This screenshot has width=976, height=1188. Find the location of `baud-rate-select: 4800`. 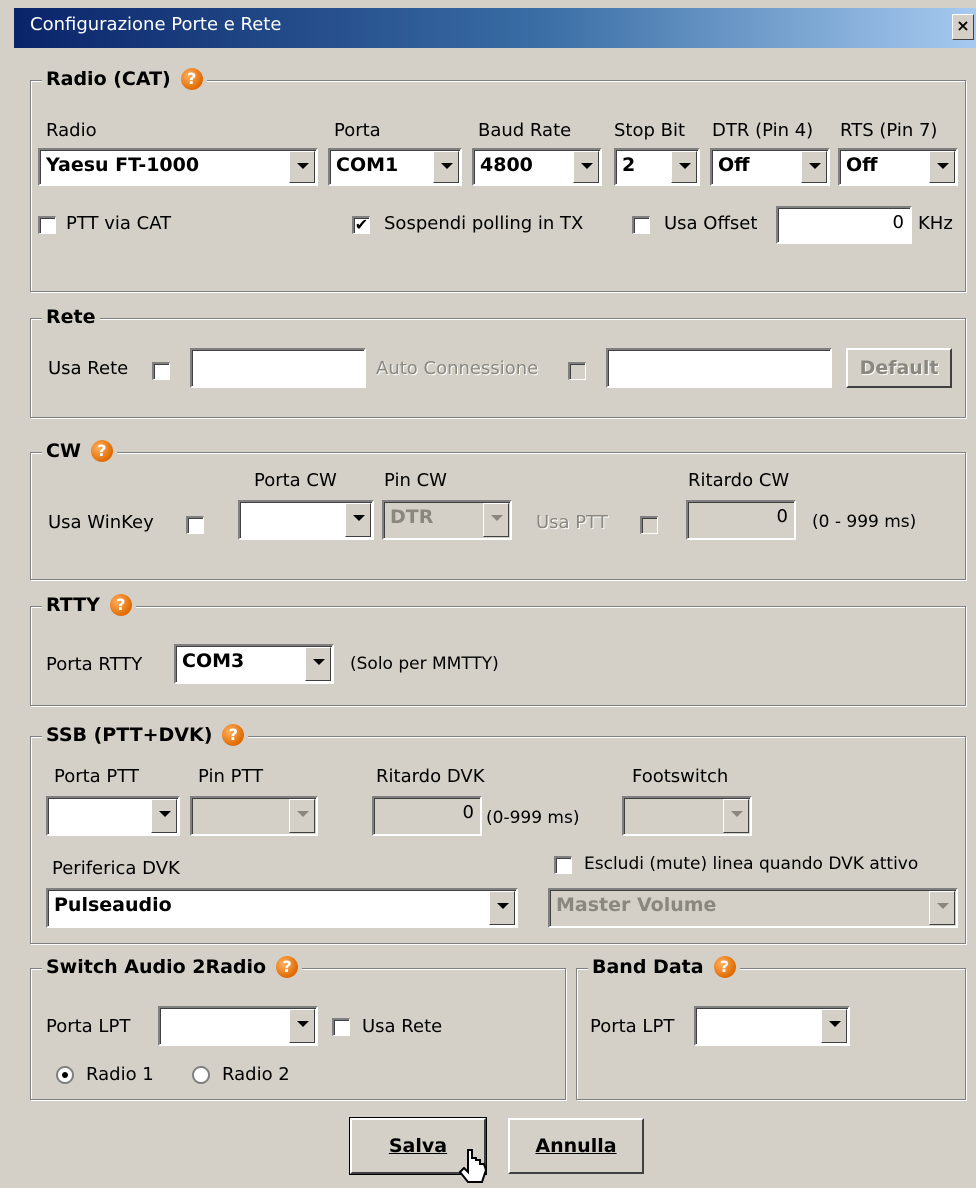

baud-rate-select: 4800 is located at coordinates (537, 167).